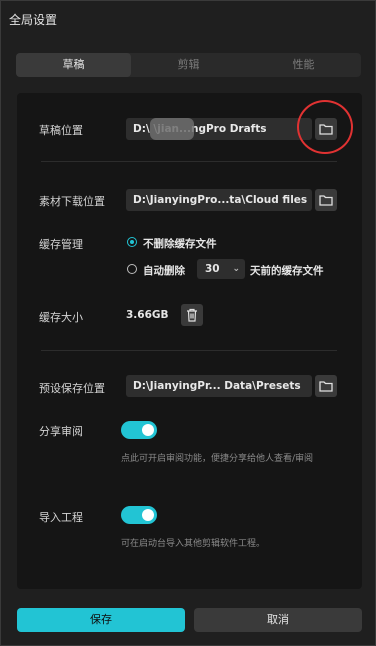 The image size is (376, 646). I want to click on clear-cache-button, so click(192, 315).